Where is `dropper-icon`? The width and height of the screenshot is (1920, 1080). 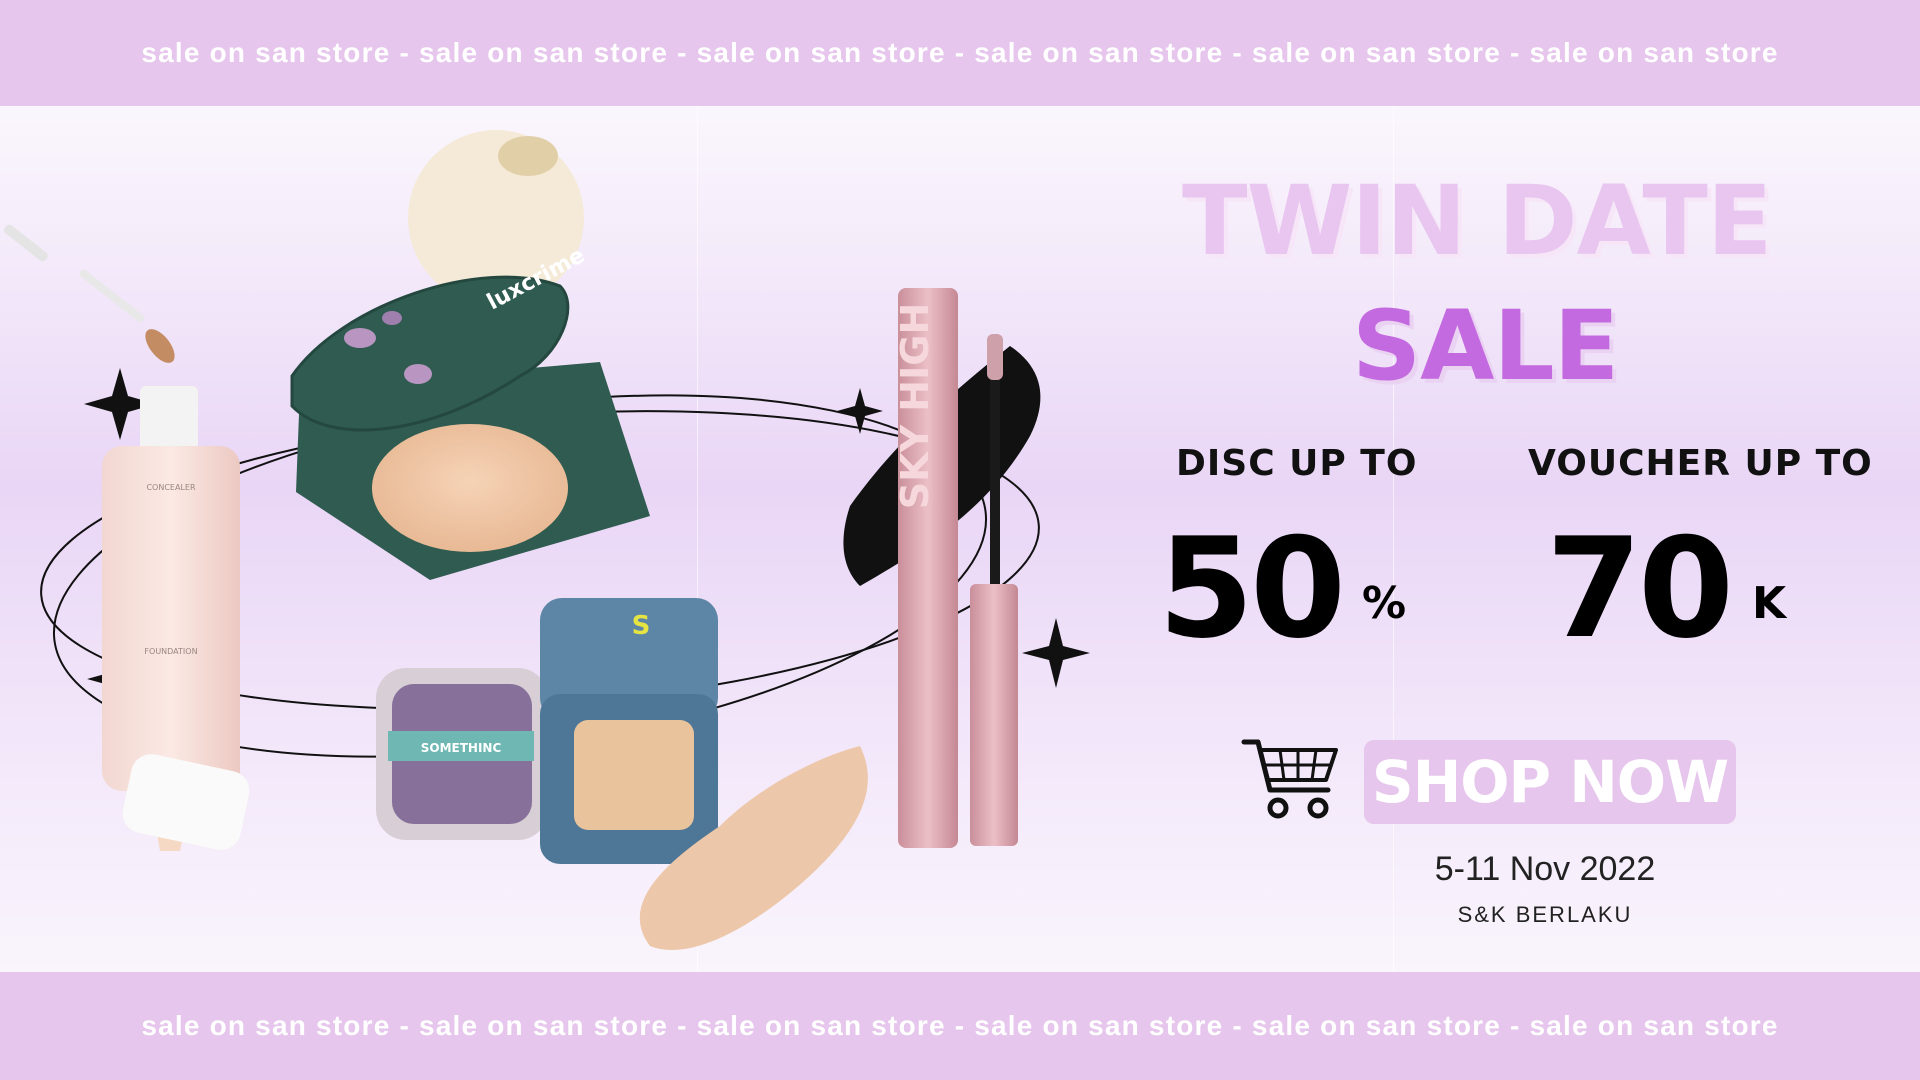 dropper-icon is located at coordinates (89, 293).